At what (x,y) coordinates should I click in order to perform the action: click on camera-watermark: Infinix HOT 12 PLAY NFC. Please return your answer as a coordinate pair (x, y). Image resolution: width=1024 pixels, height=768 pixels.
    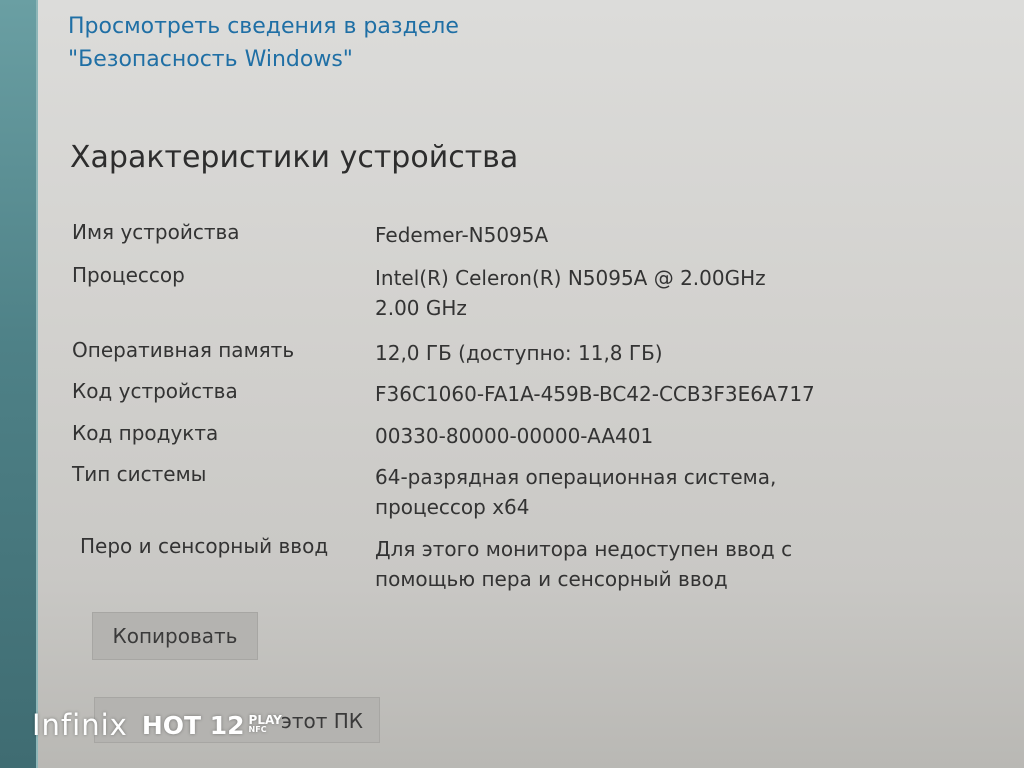
    Looking at the image, I should click on (157, 725).